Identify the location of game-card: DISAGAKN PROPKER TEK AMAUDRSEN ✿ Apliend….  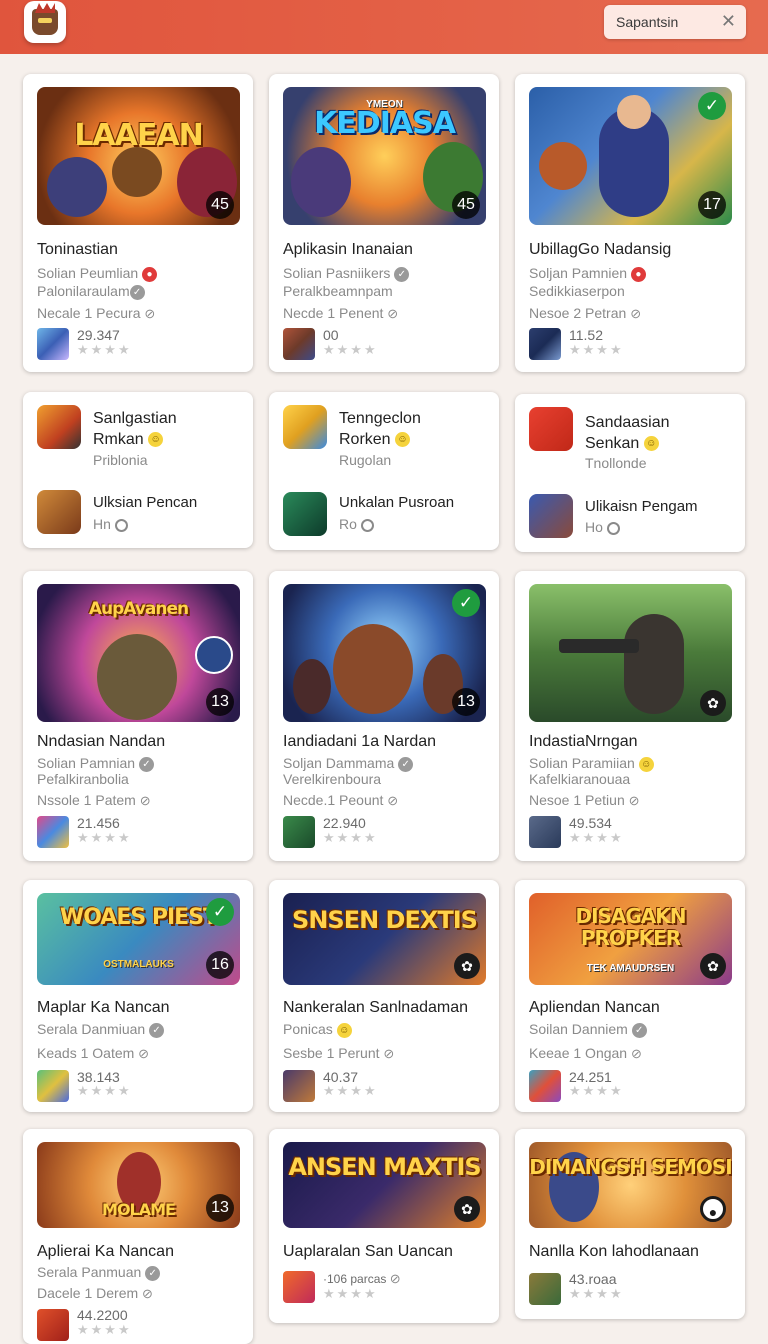
(630, 996).